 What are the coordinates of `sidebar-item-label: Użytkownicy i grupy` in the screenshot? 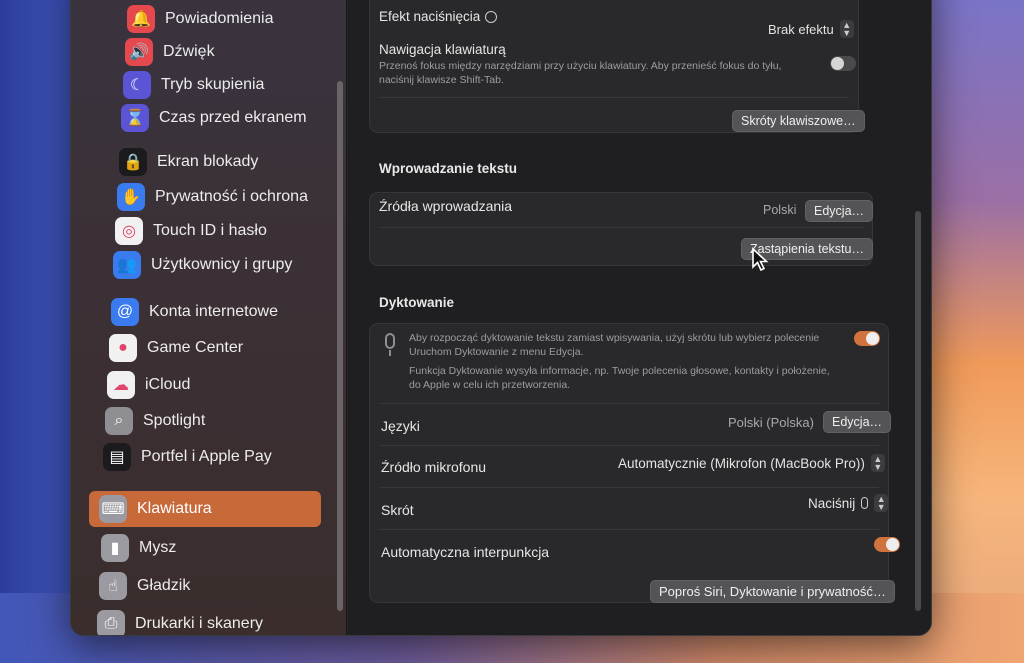 It's located at (222, 264).